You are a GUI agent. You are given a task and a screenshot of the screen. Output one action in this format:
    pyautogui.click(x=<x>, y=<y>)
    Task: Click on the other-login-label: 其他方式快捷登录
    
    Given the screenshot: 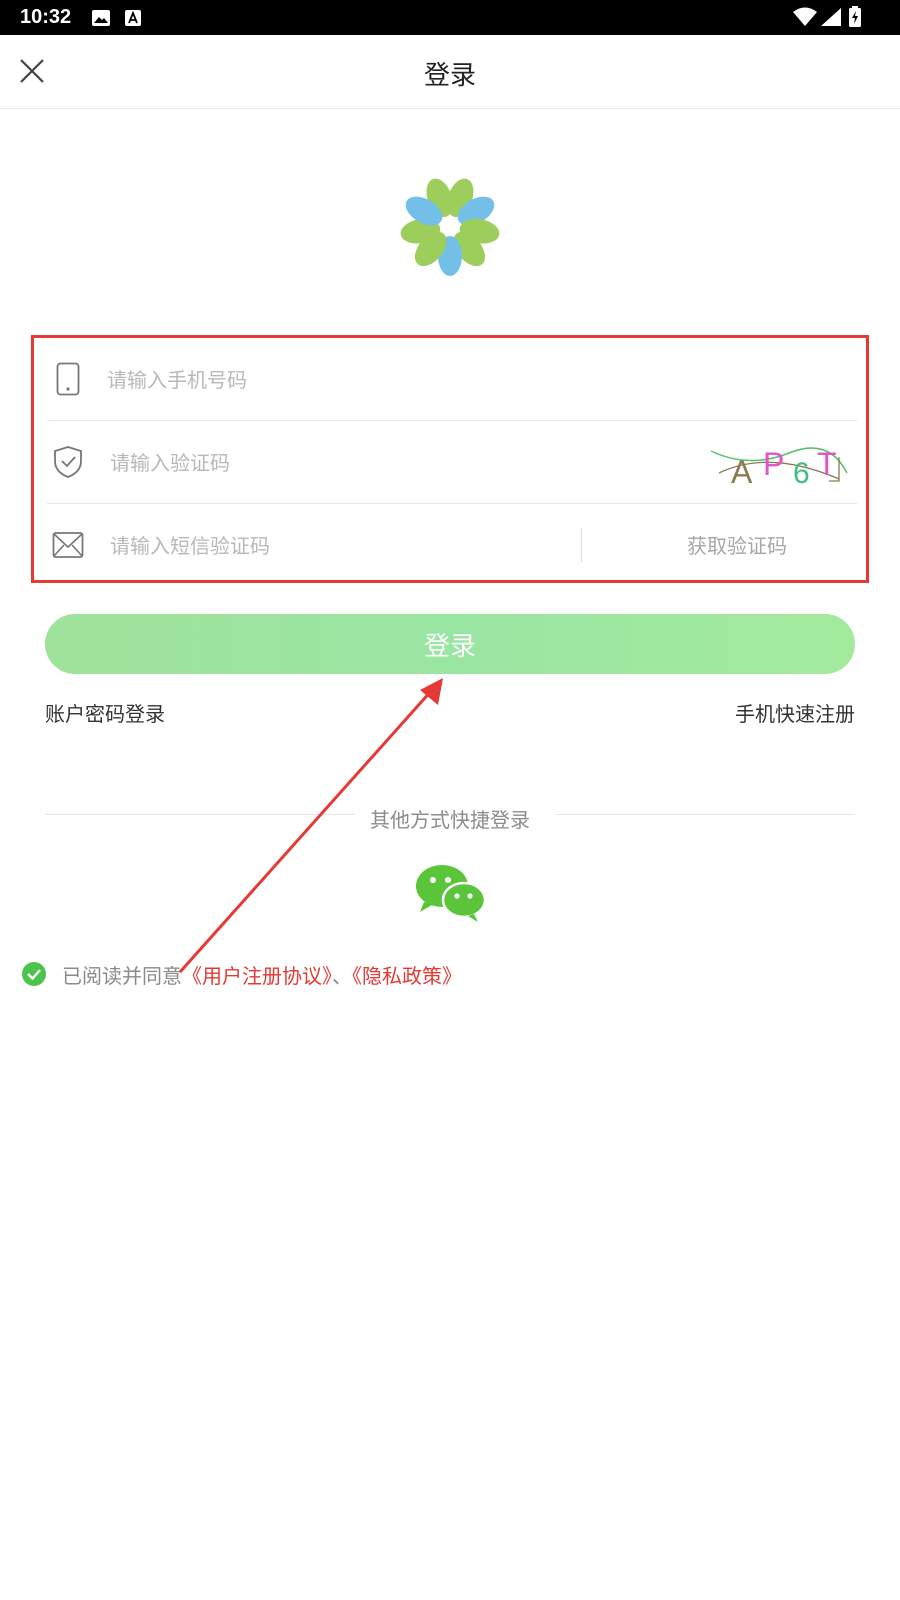 What is the action you would take?
    pyautogui.click(x=450, y=820)
    